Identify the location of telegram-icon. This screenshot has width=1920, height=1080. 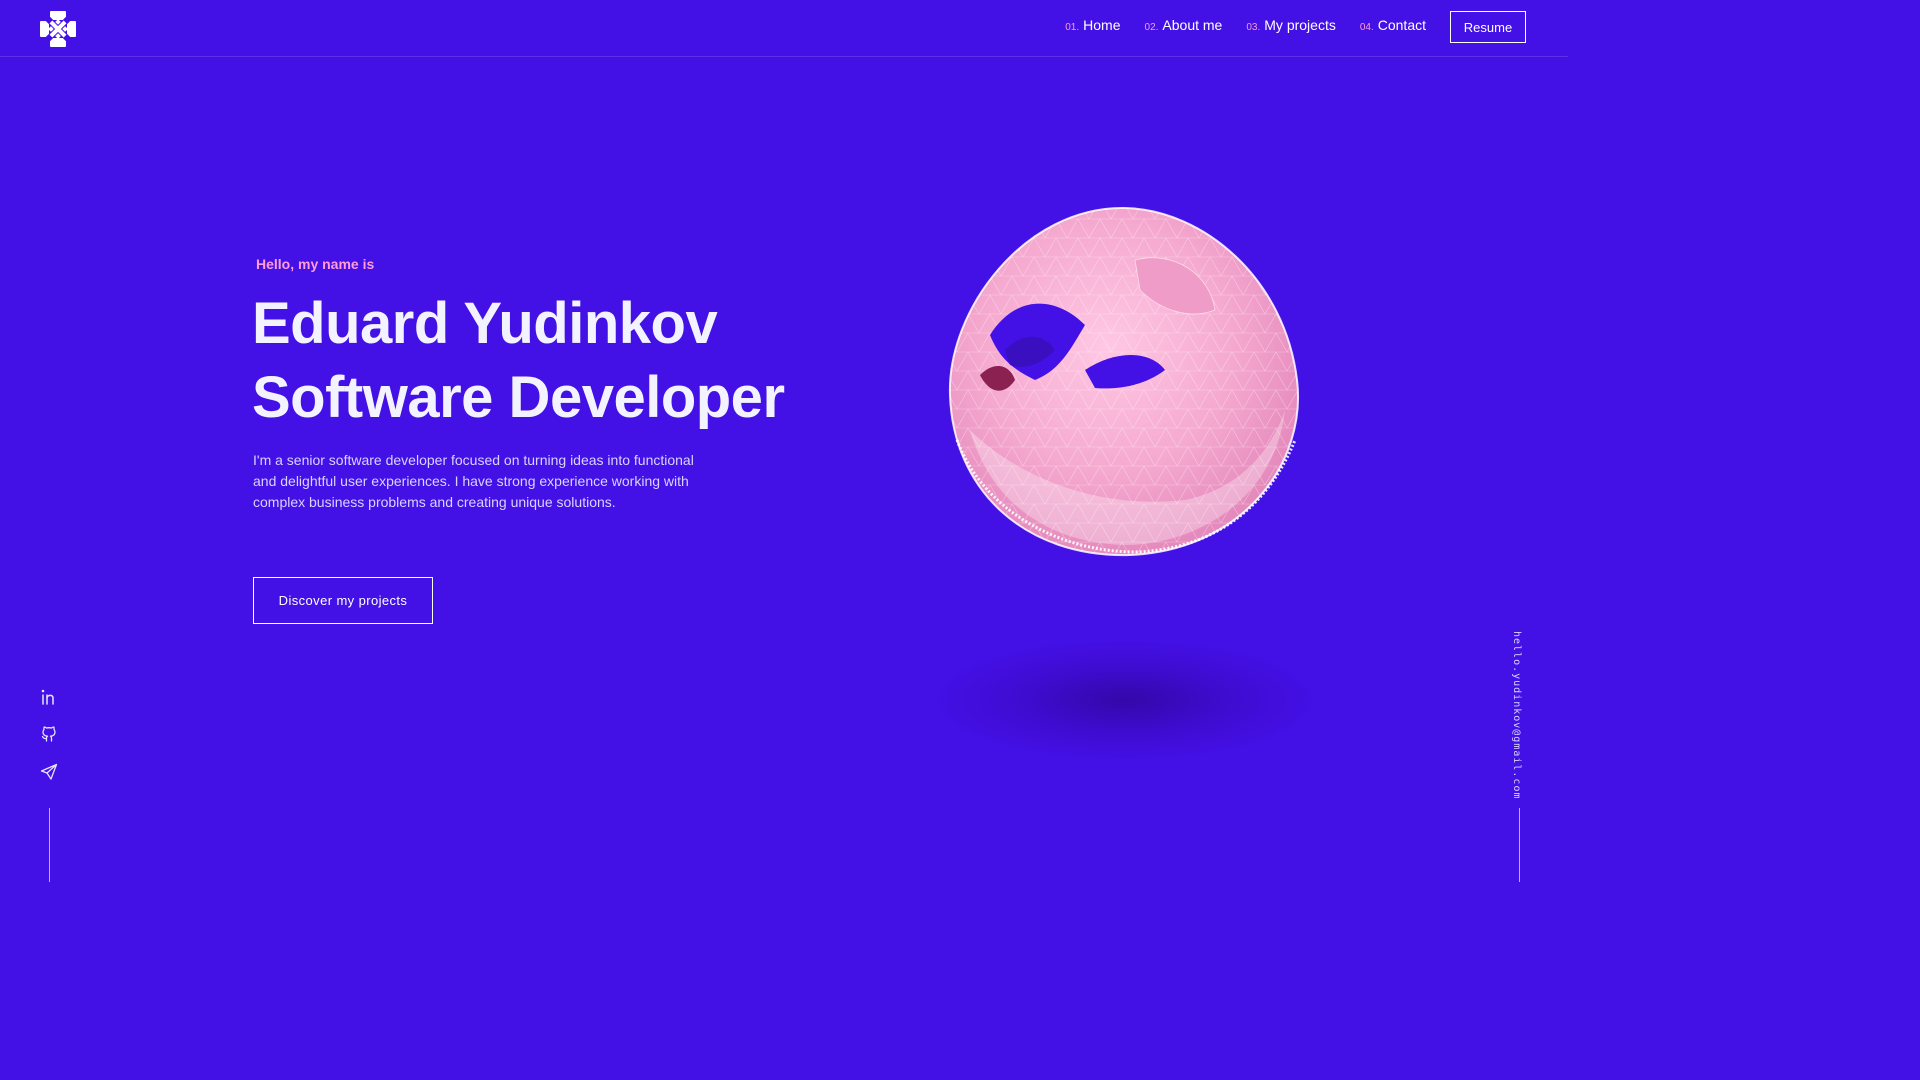
(49, 772).